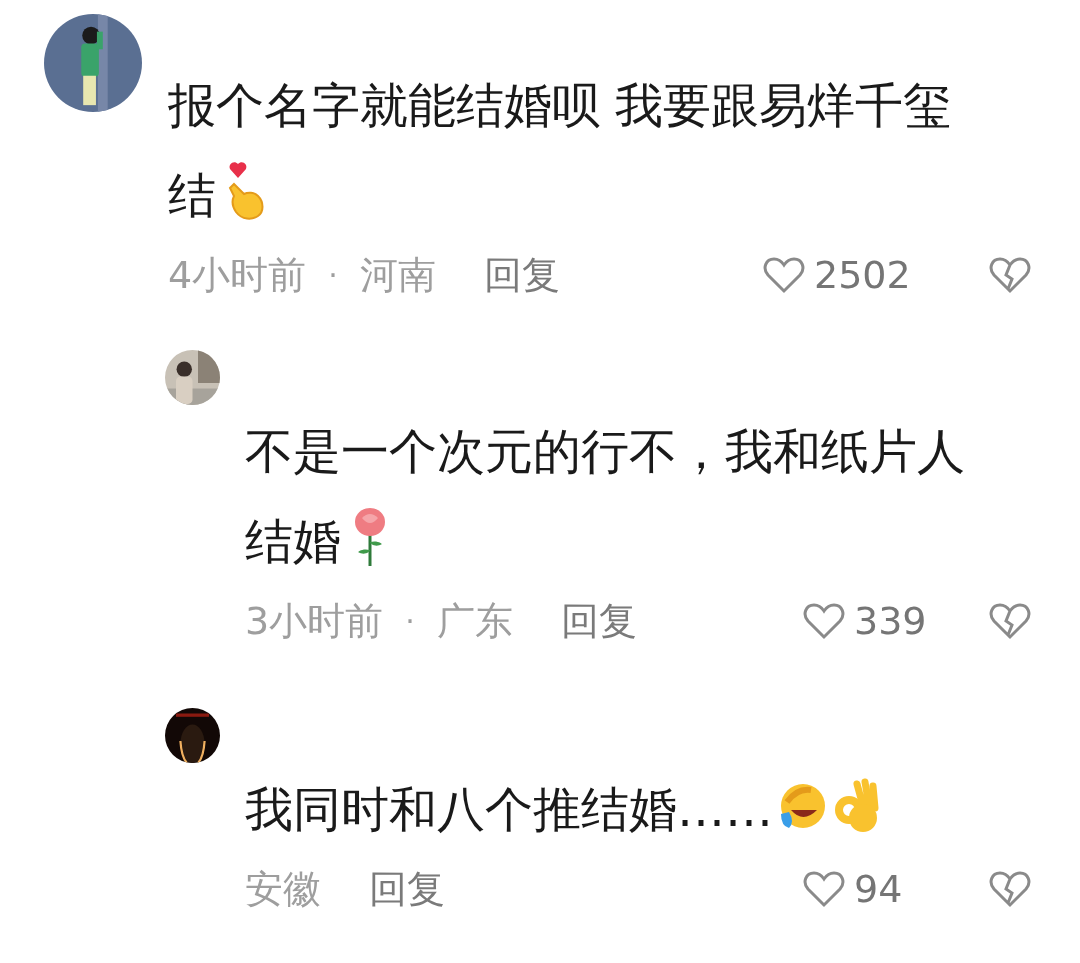 The image size is (1080, 963). What do you see at coordinates (314, 621) in the screenshot?
I see `timestamp: 3小时前` at bounding box center [314, 621].